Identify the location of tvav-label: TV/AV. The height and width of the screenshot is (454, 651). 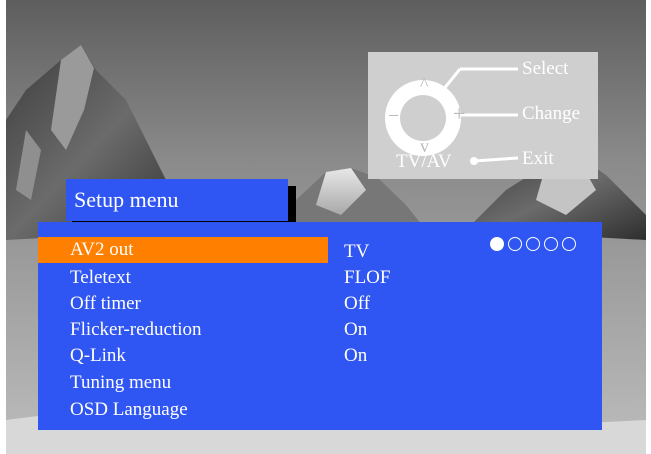
(424, 161).